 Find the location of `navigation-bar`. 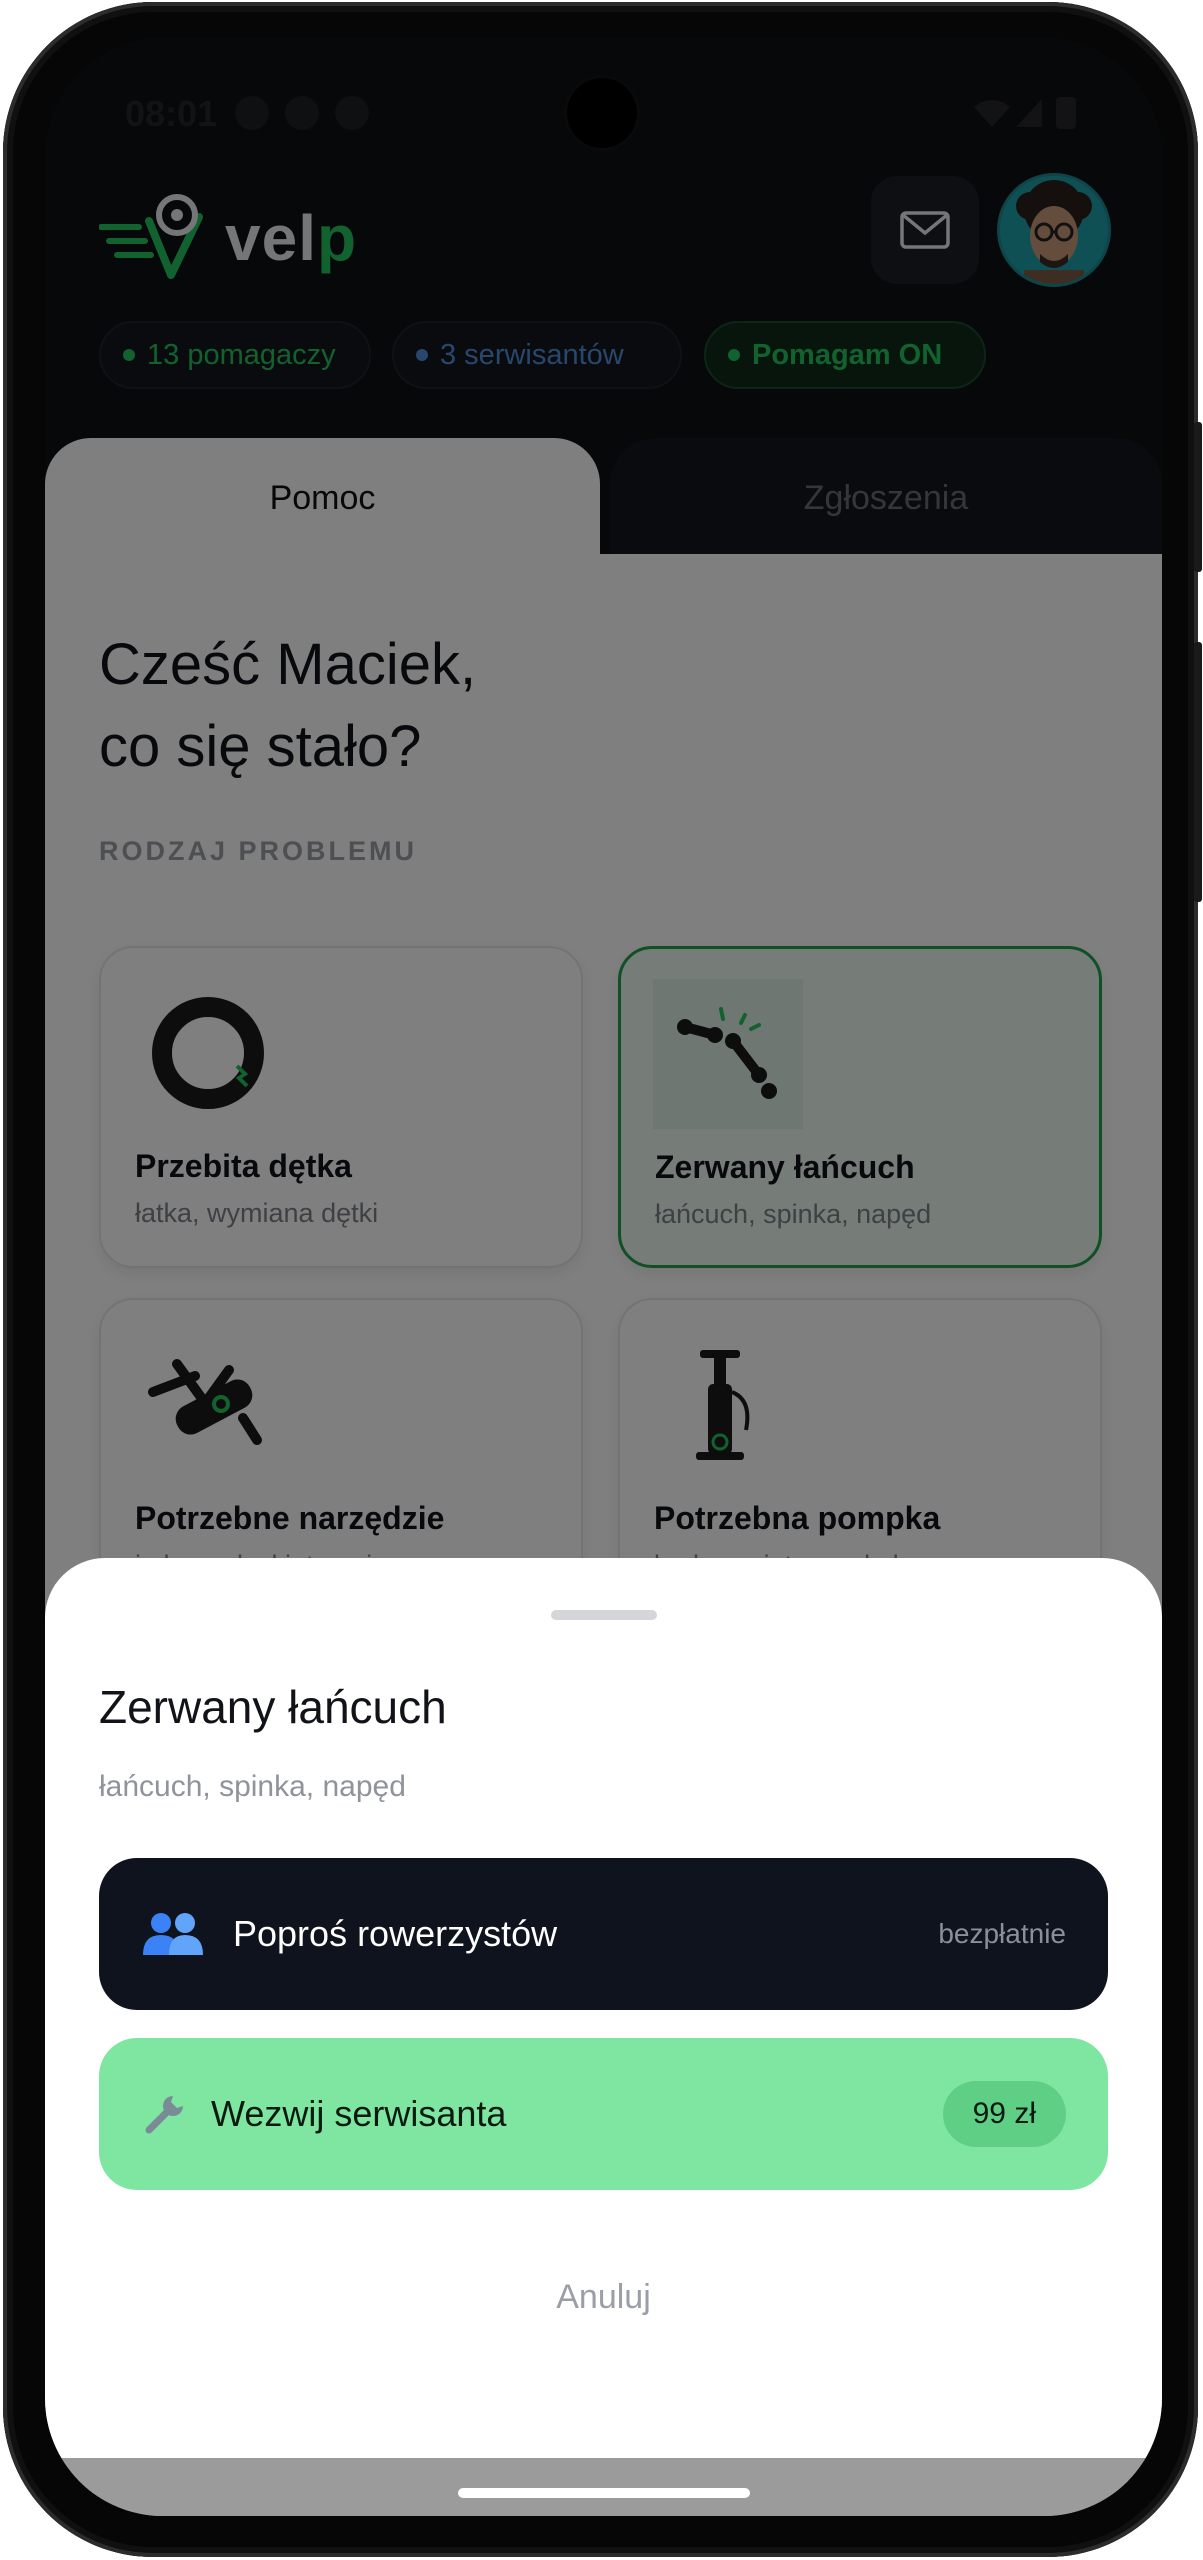

navigation-bar is located at coordinates (603, 2487).